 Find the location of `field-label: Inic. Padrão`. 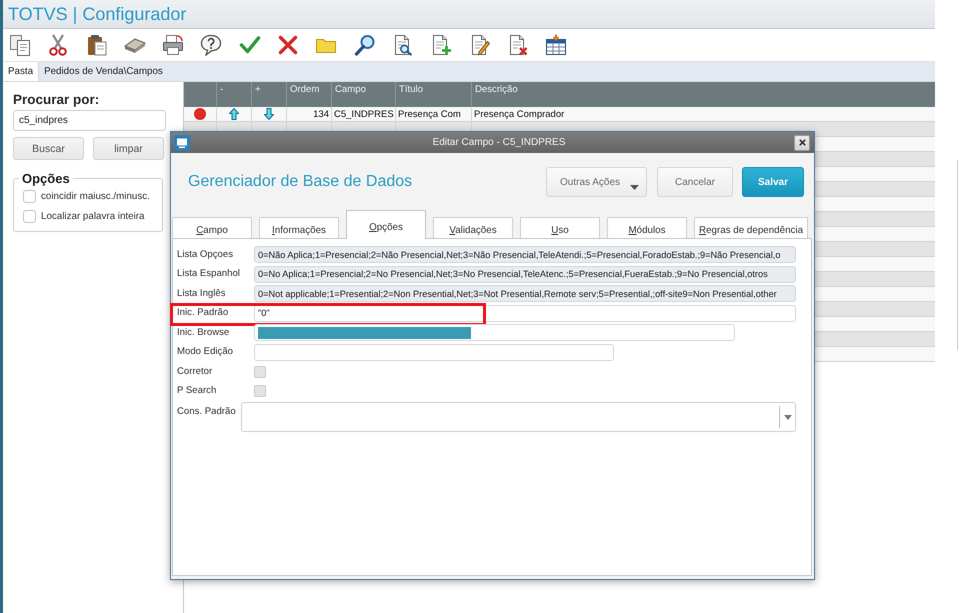

field-label: Inic. Padrão is located at coordinates (203, 313).